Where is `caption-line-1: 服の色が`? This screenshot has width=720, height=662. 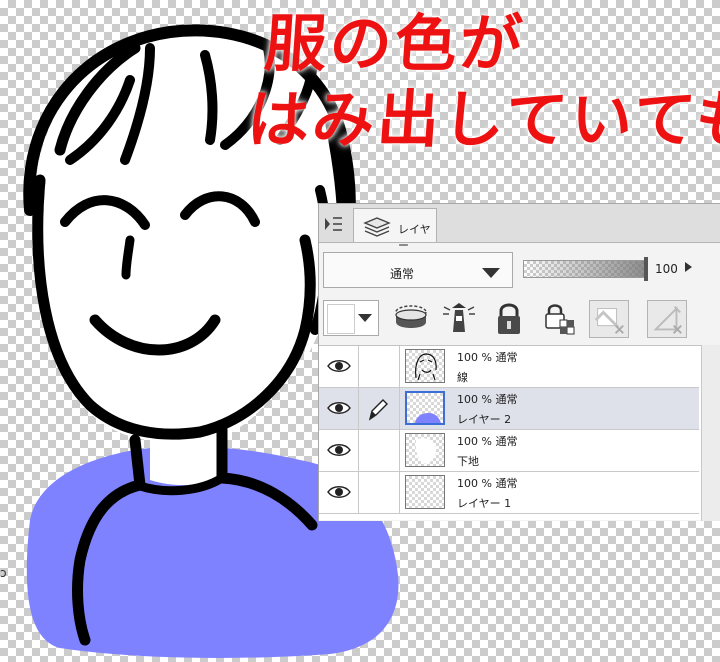
caption-line-1: 服の色が is located at coordinates (395, 43).